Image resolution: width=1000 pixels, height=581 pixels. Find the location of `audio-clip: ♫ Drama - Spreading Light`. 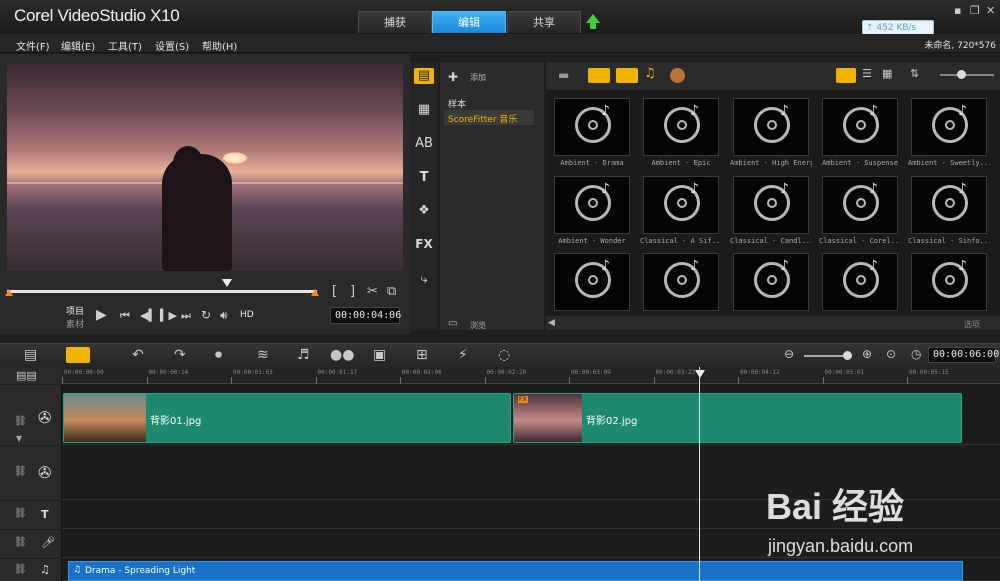

audio-clip: ♫ Drama - Spreading Light is located at coordinates (515, 571).